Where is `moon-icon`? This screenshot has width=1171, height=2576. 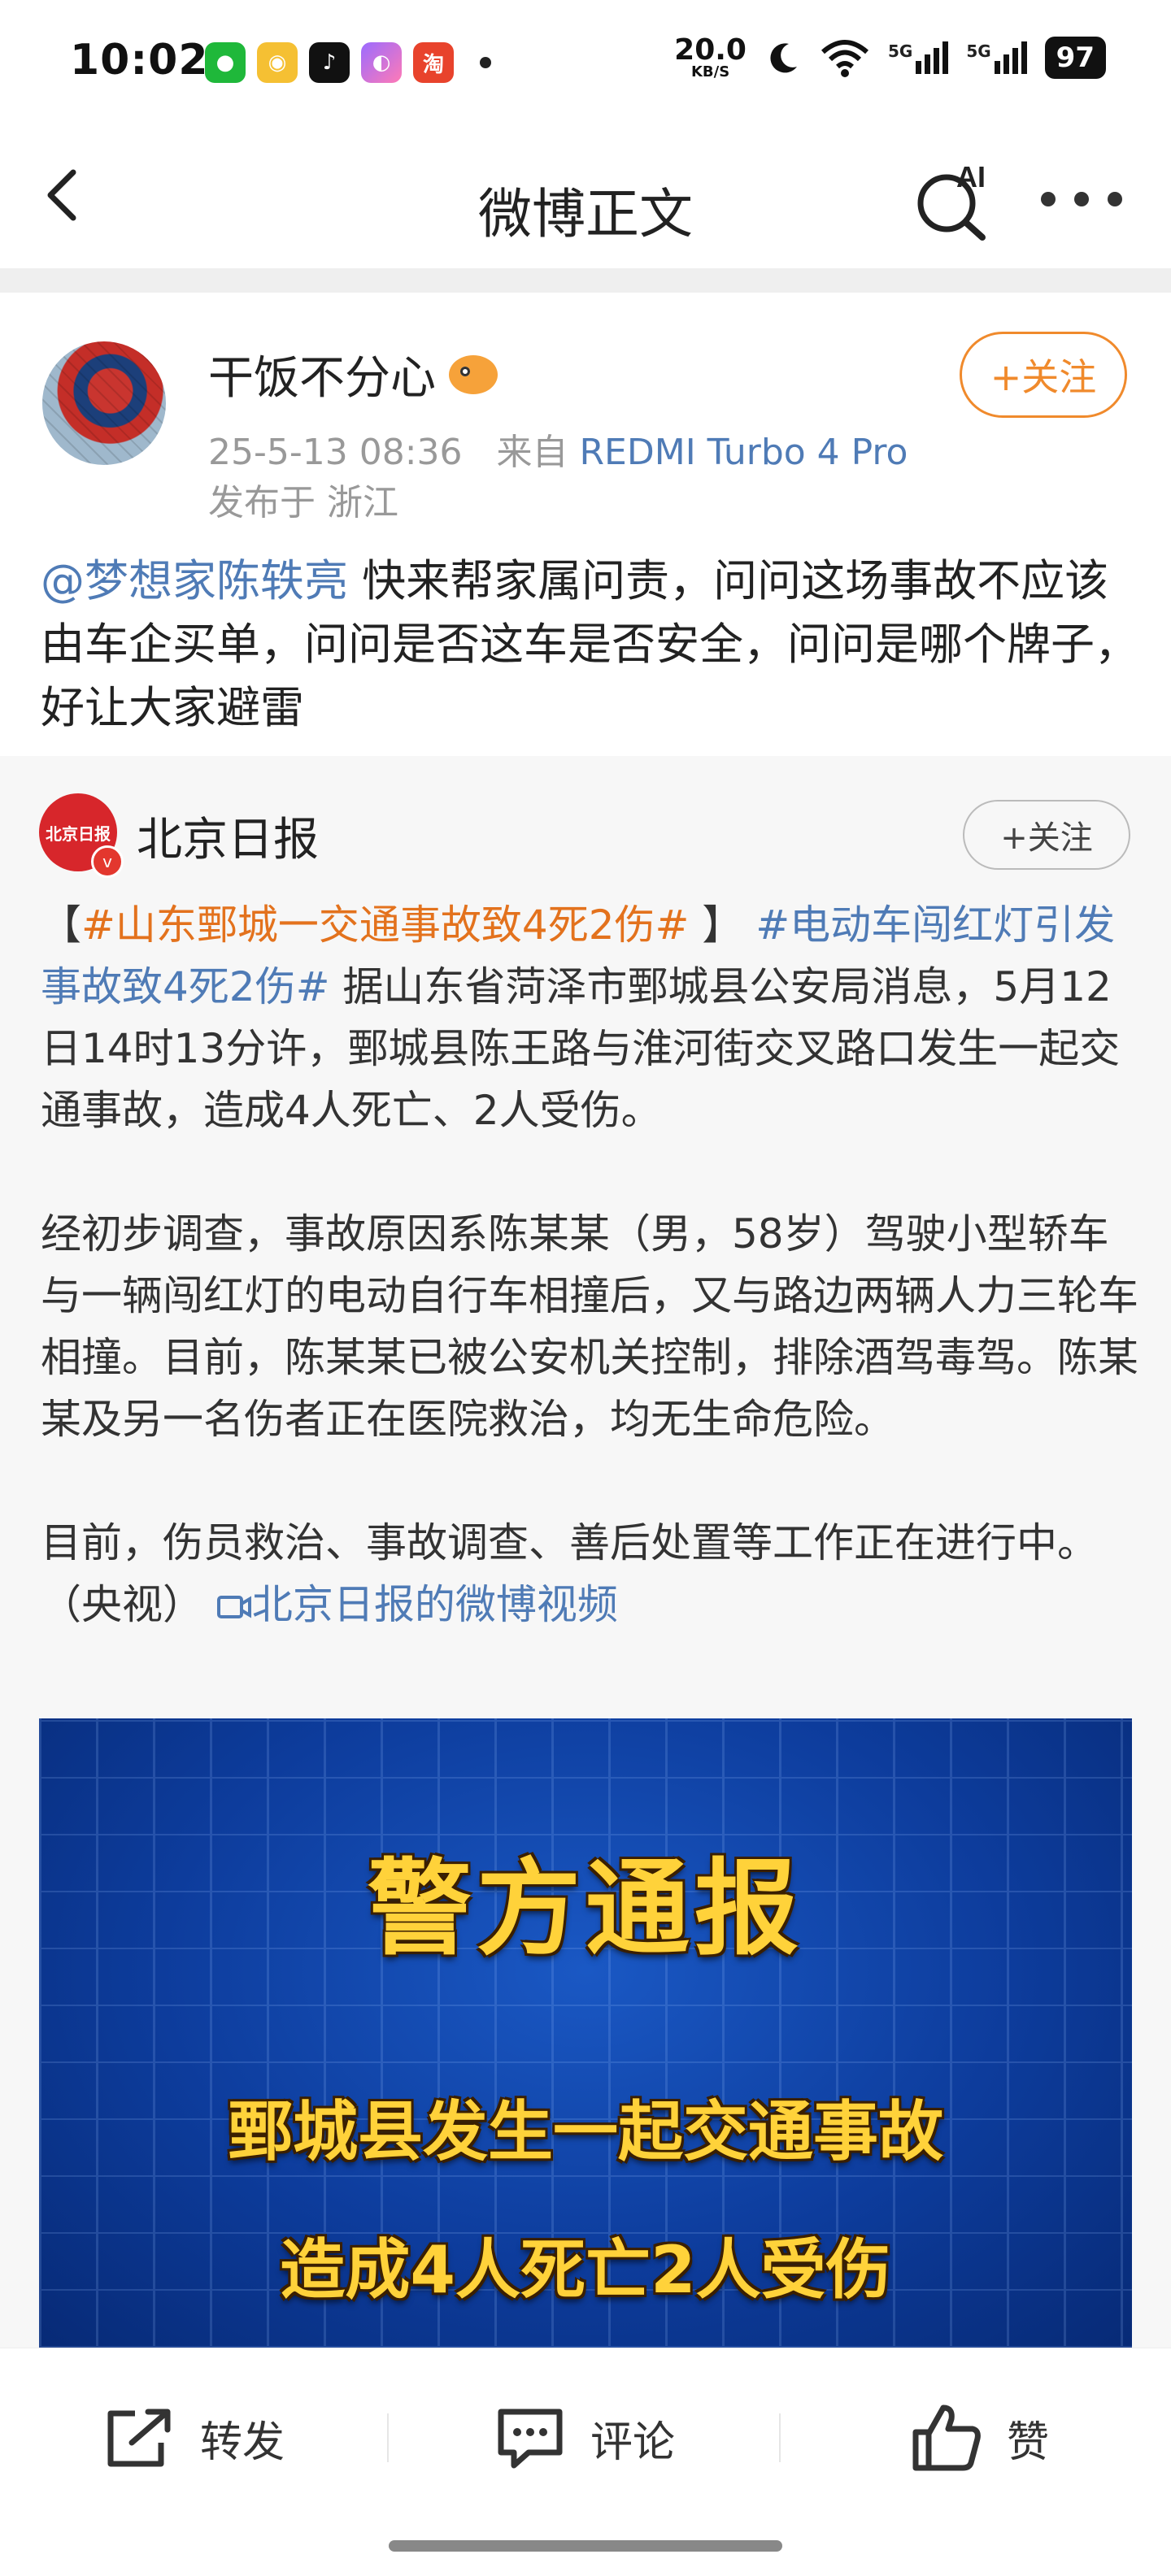 moon-icon is located at coordinates (783, 58).